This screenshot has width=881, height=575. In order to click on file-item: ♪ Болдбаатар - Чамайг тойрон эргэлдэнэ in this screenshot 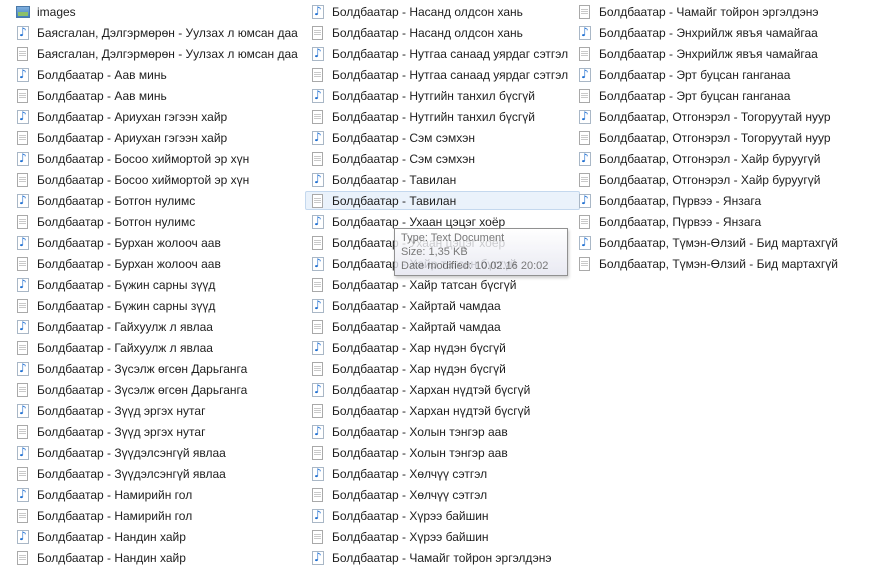, I will do `click(442, 557)`.